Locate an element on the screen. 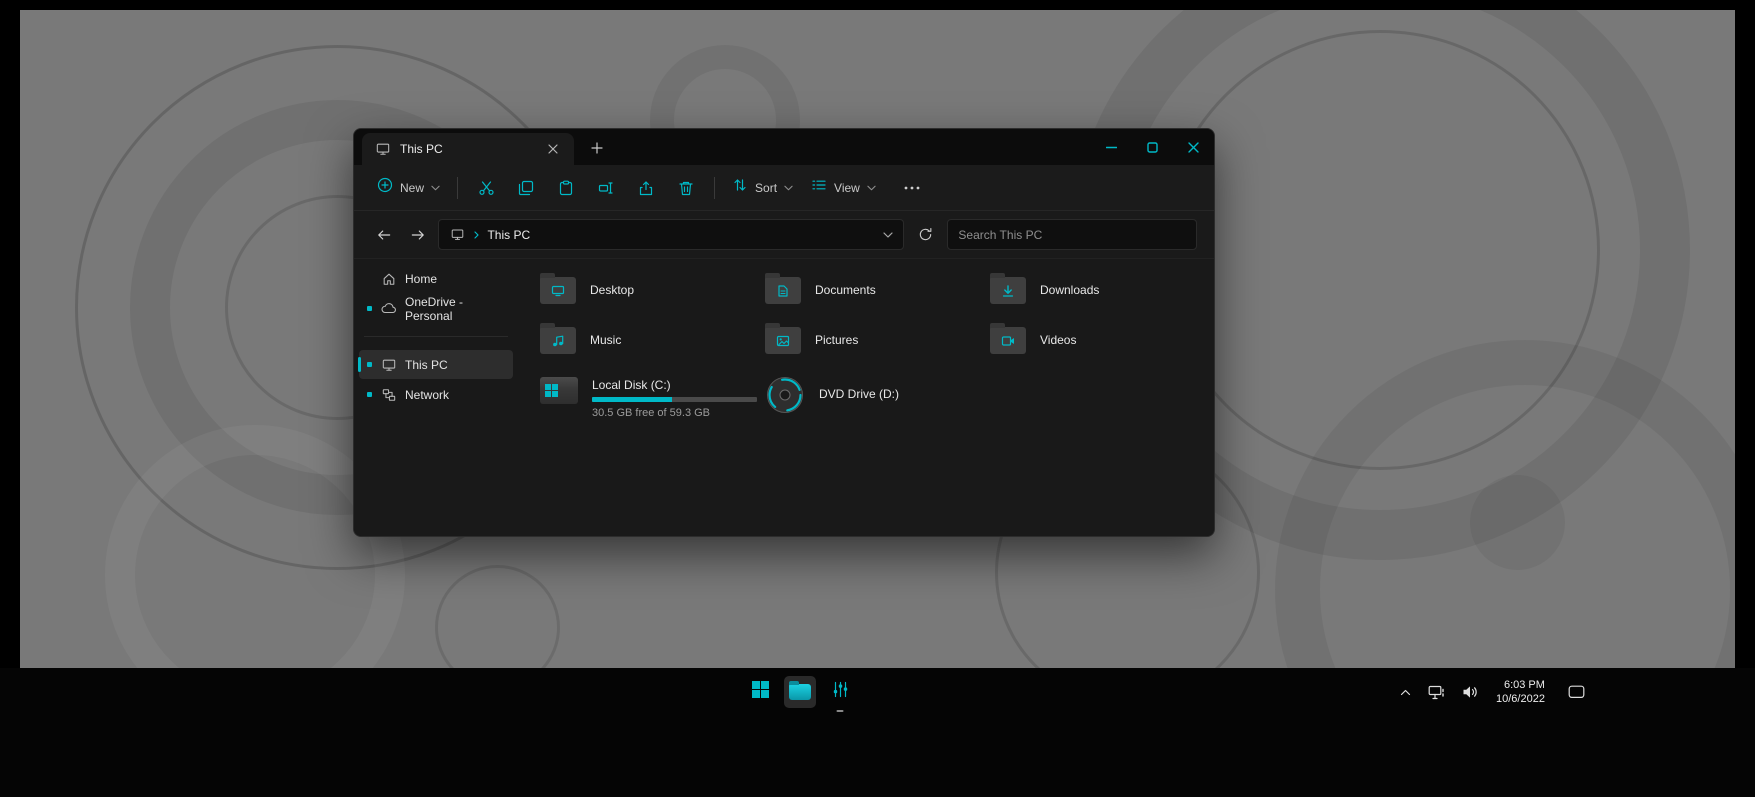 This screenshot has height=797, width=1755. file-explorer-icon is located at coordinates (800, 690).